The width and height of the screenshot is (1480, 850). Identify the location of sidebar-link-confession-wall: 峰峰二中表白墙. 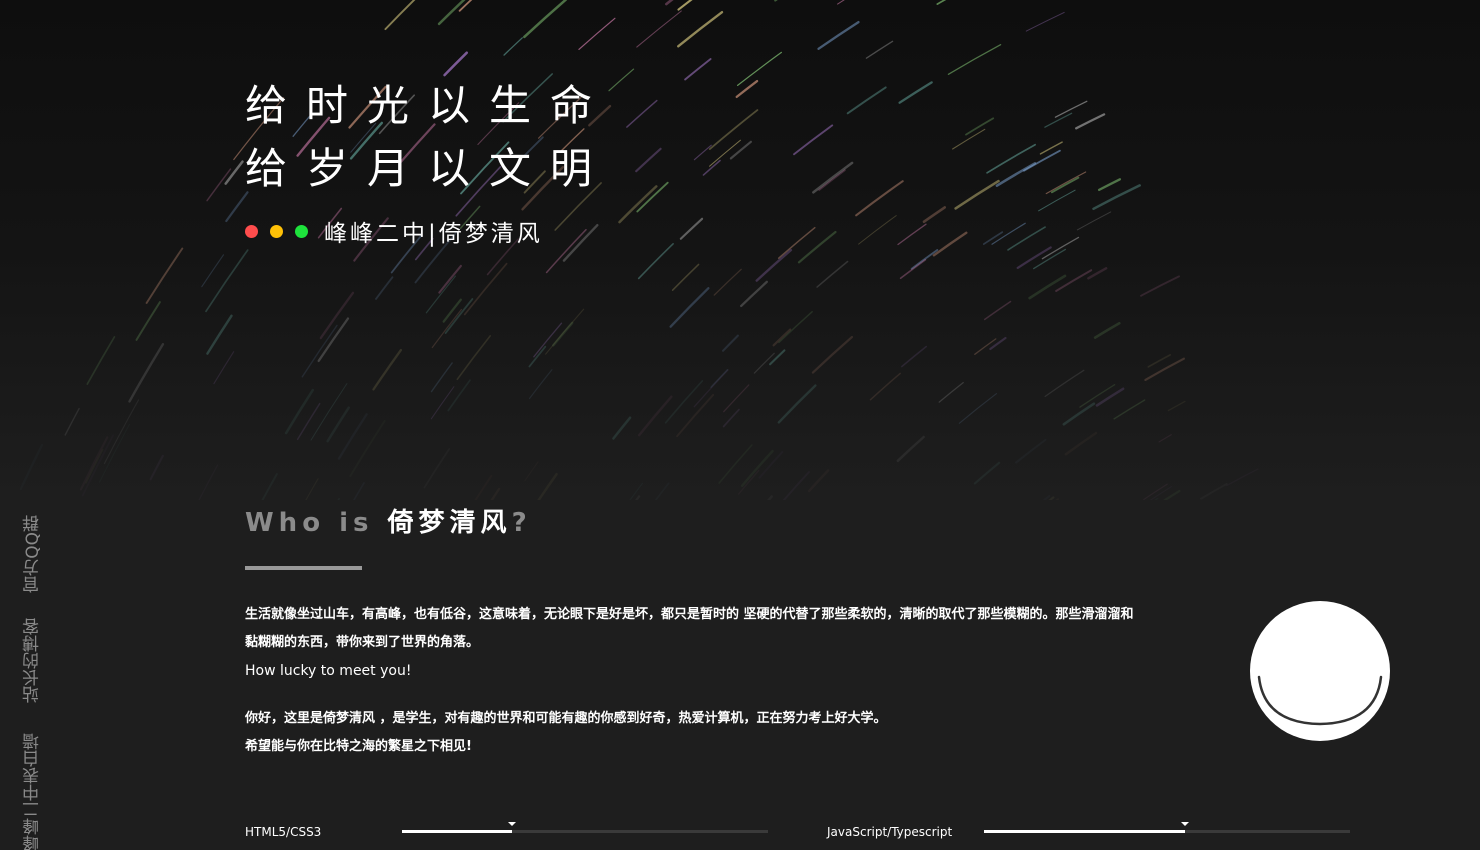
(32, 791).